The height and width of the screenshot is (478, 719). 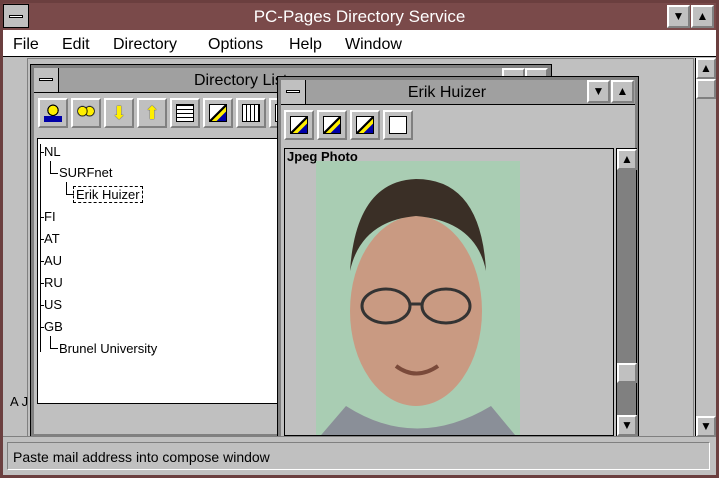 I want to click on move-down-icon: ⬇, so click(x=119, y=113).